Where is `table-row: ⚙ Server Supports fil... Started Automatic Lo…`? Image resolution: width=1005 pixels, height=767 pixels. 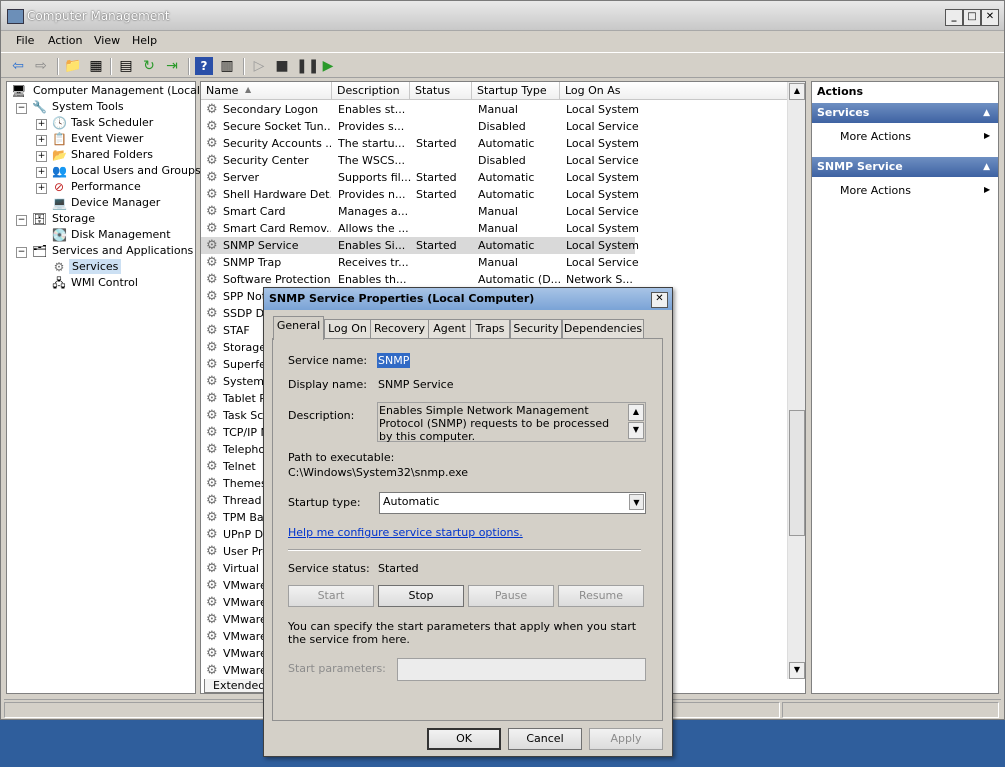 table-row: ⚙ Server Supports fil... Started Automatic Lo… is located at coordinates (495, 177).